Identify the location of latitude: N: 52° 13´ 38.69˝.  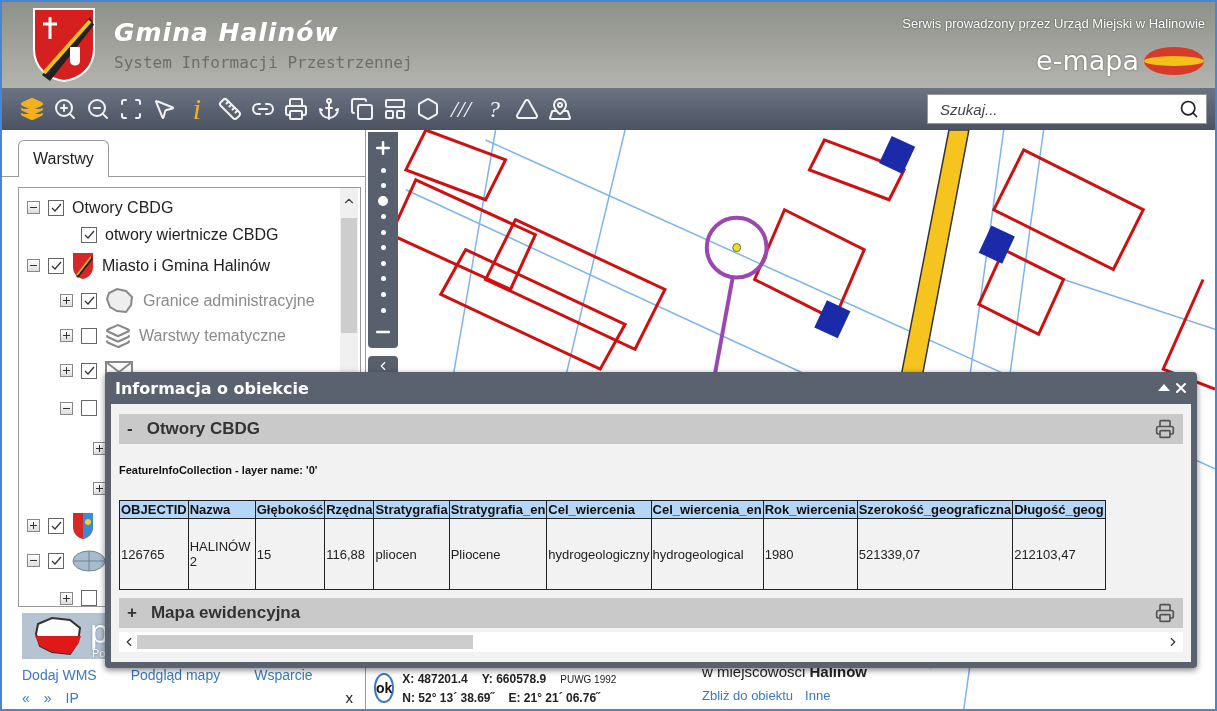
(448, 697).